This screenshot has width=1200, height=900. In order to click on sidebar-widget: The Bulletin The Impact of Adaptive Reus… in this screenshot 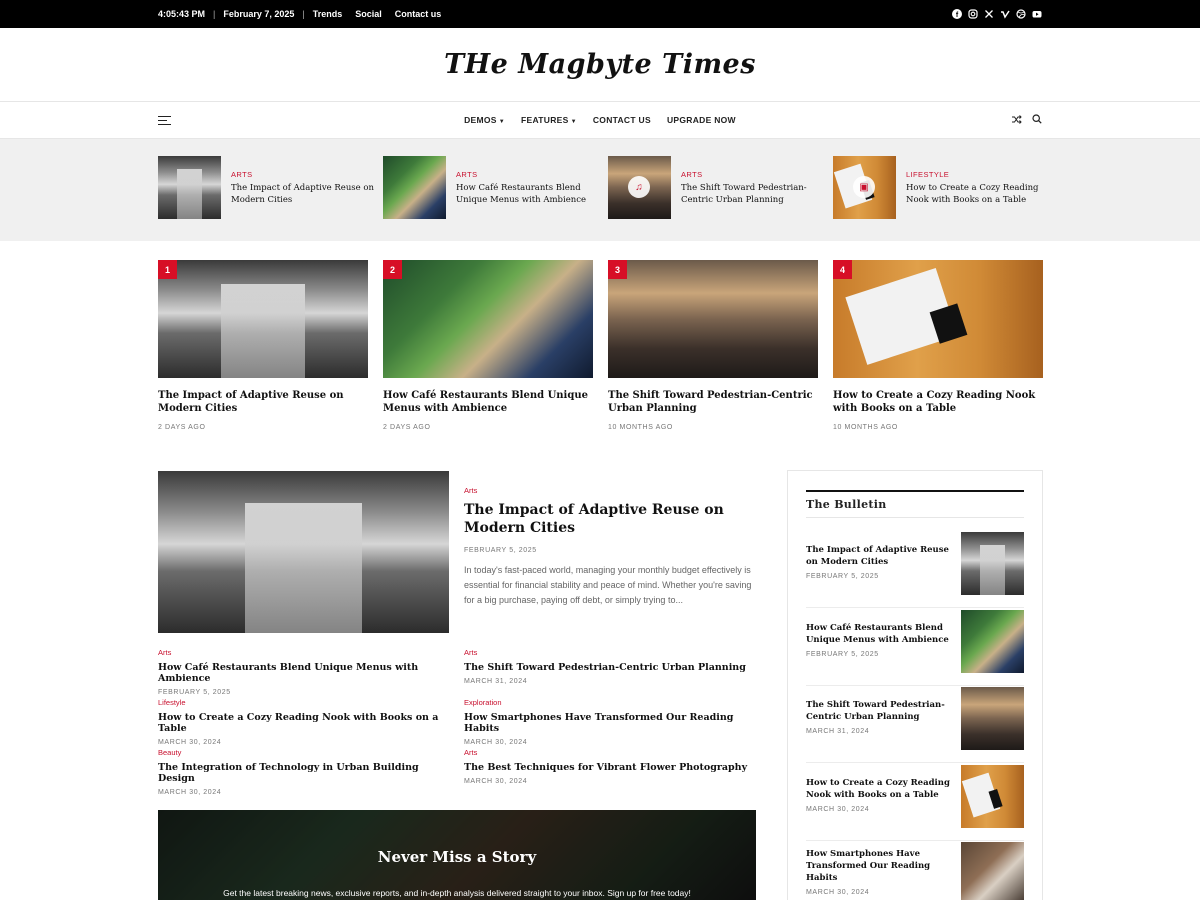, I will do `click(915, 685)`.